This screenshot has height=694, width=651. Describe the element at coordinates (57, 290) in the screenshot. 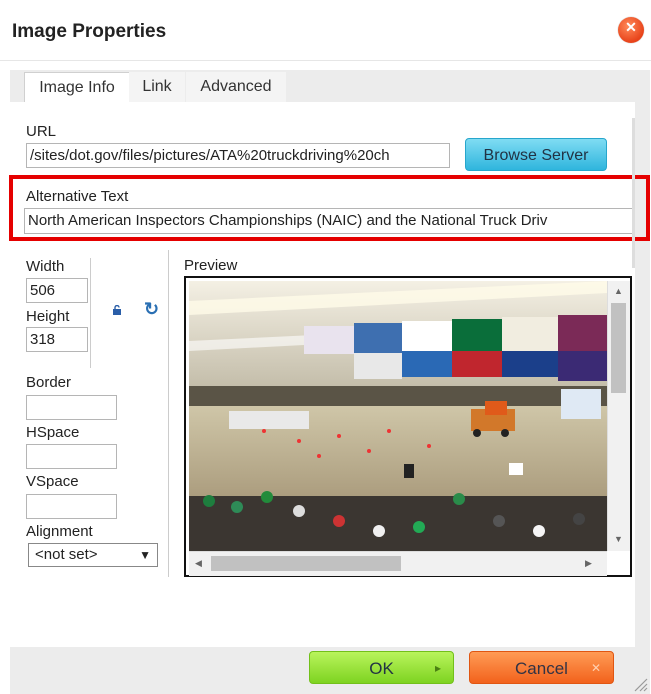

I see `width-input: 506` at that location.